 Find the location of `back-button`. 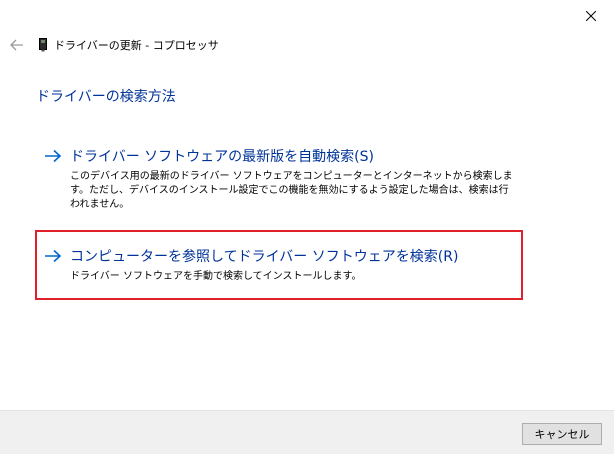

back-button is located at coordinates (17, 45).